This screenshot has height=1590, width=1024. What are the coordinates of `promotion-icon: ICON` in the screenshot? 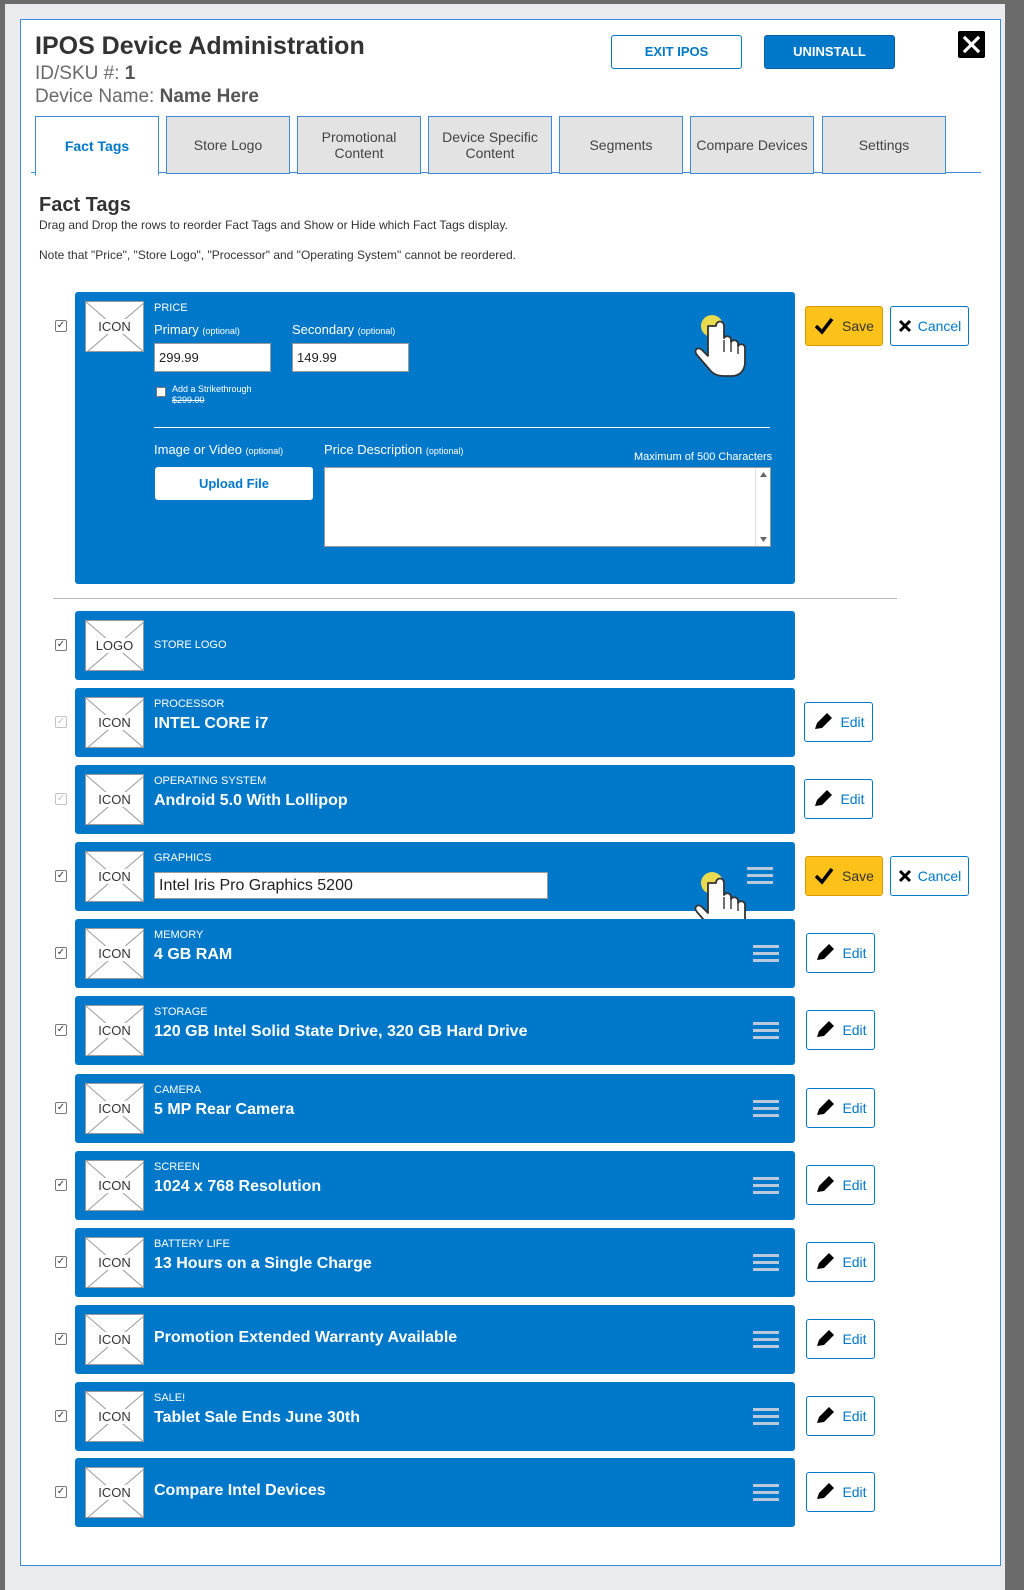 It's located at (114, 1339).